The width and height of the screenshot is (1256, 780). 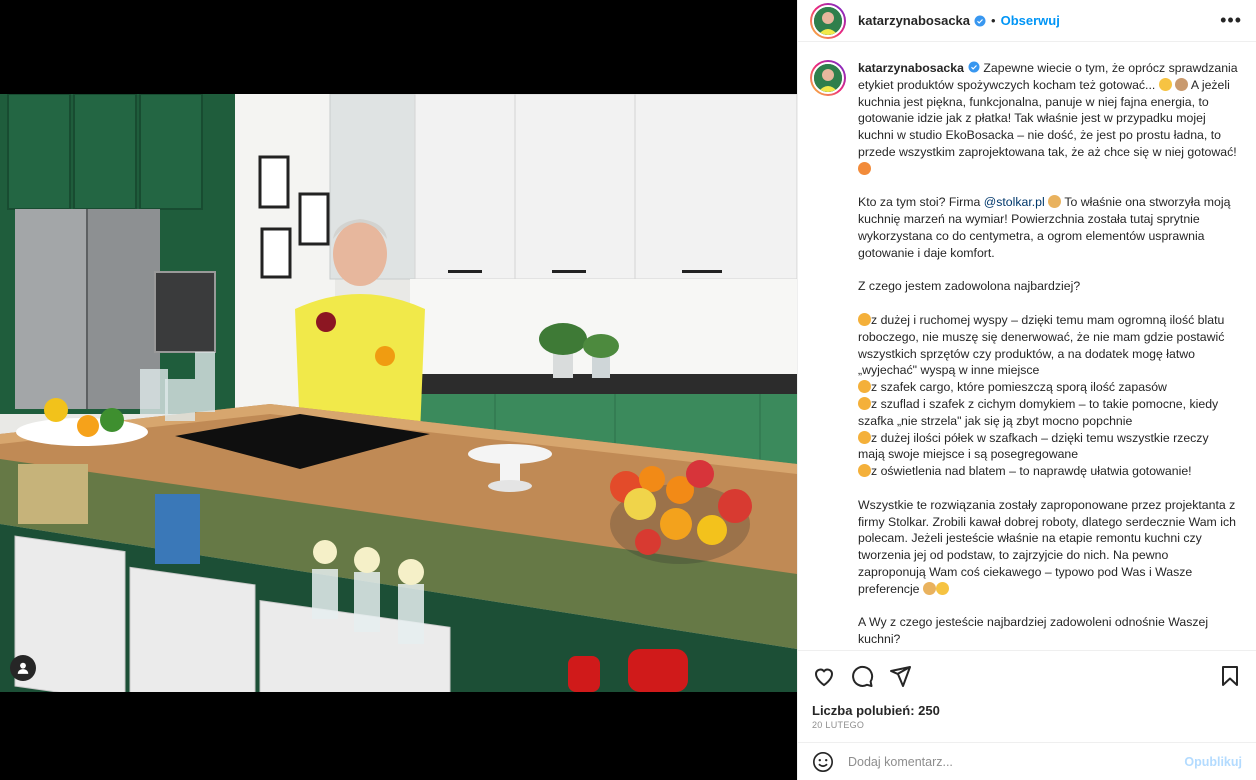 What do you see at coordinates (914, 20) in the screenshot?
I see `username-link: katarzynabosacka` at bounding box center [914, 20].